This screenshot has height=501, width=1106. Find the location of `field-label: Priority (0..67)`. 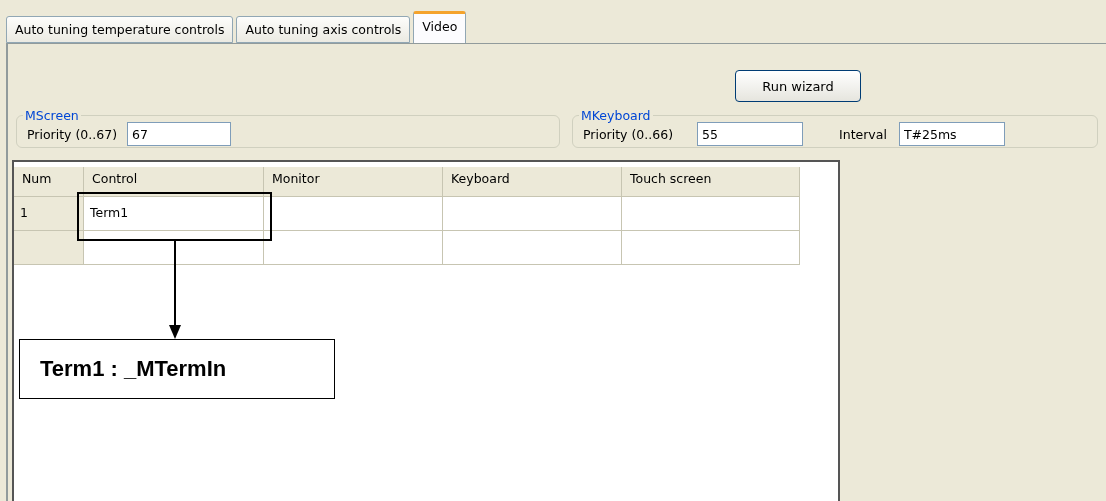

field-label: Priority (0..67) is located at coordinates (72, 134).